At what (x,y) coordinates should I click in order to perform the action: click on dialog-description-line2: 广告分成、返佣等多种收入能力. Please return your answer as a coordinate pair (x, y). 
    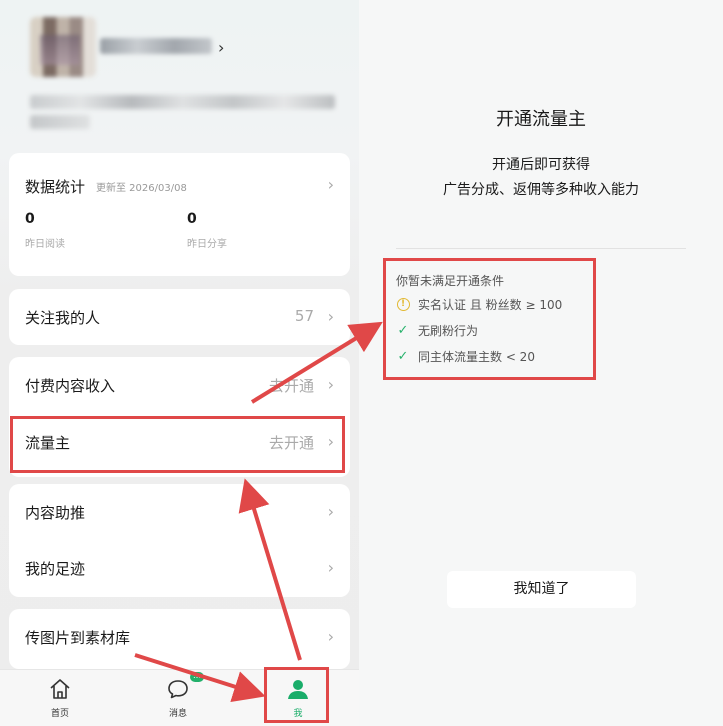
    Looking at the image, I should click on (541, 190).